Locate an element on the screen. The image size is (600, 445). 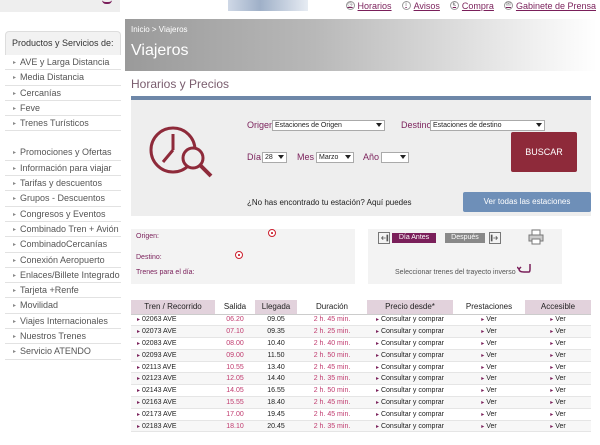
next-day-icon is located at coordinates (495, 238).